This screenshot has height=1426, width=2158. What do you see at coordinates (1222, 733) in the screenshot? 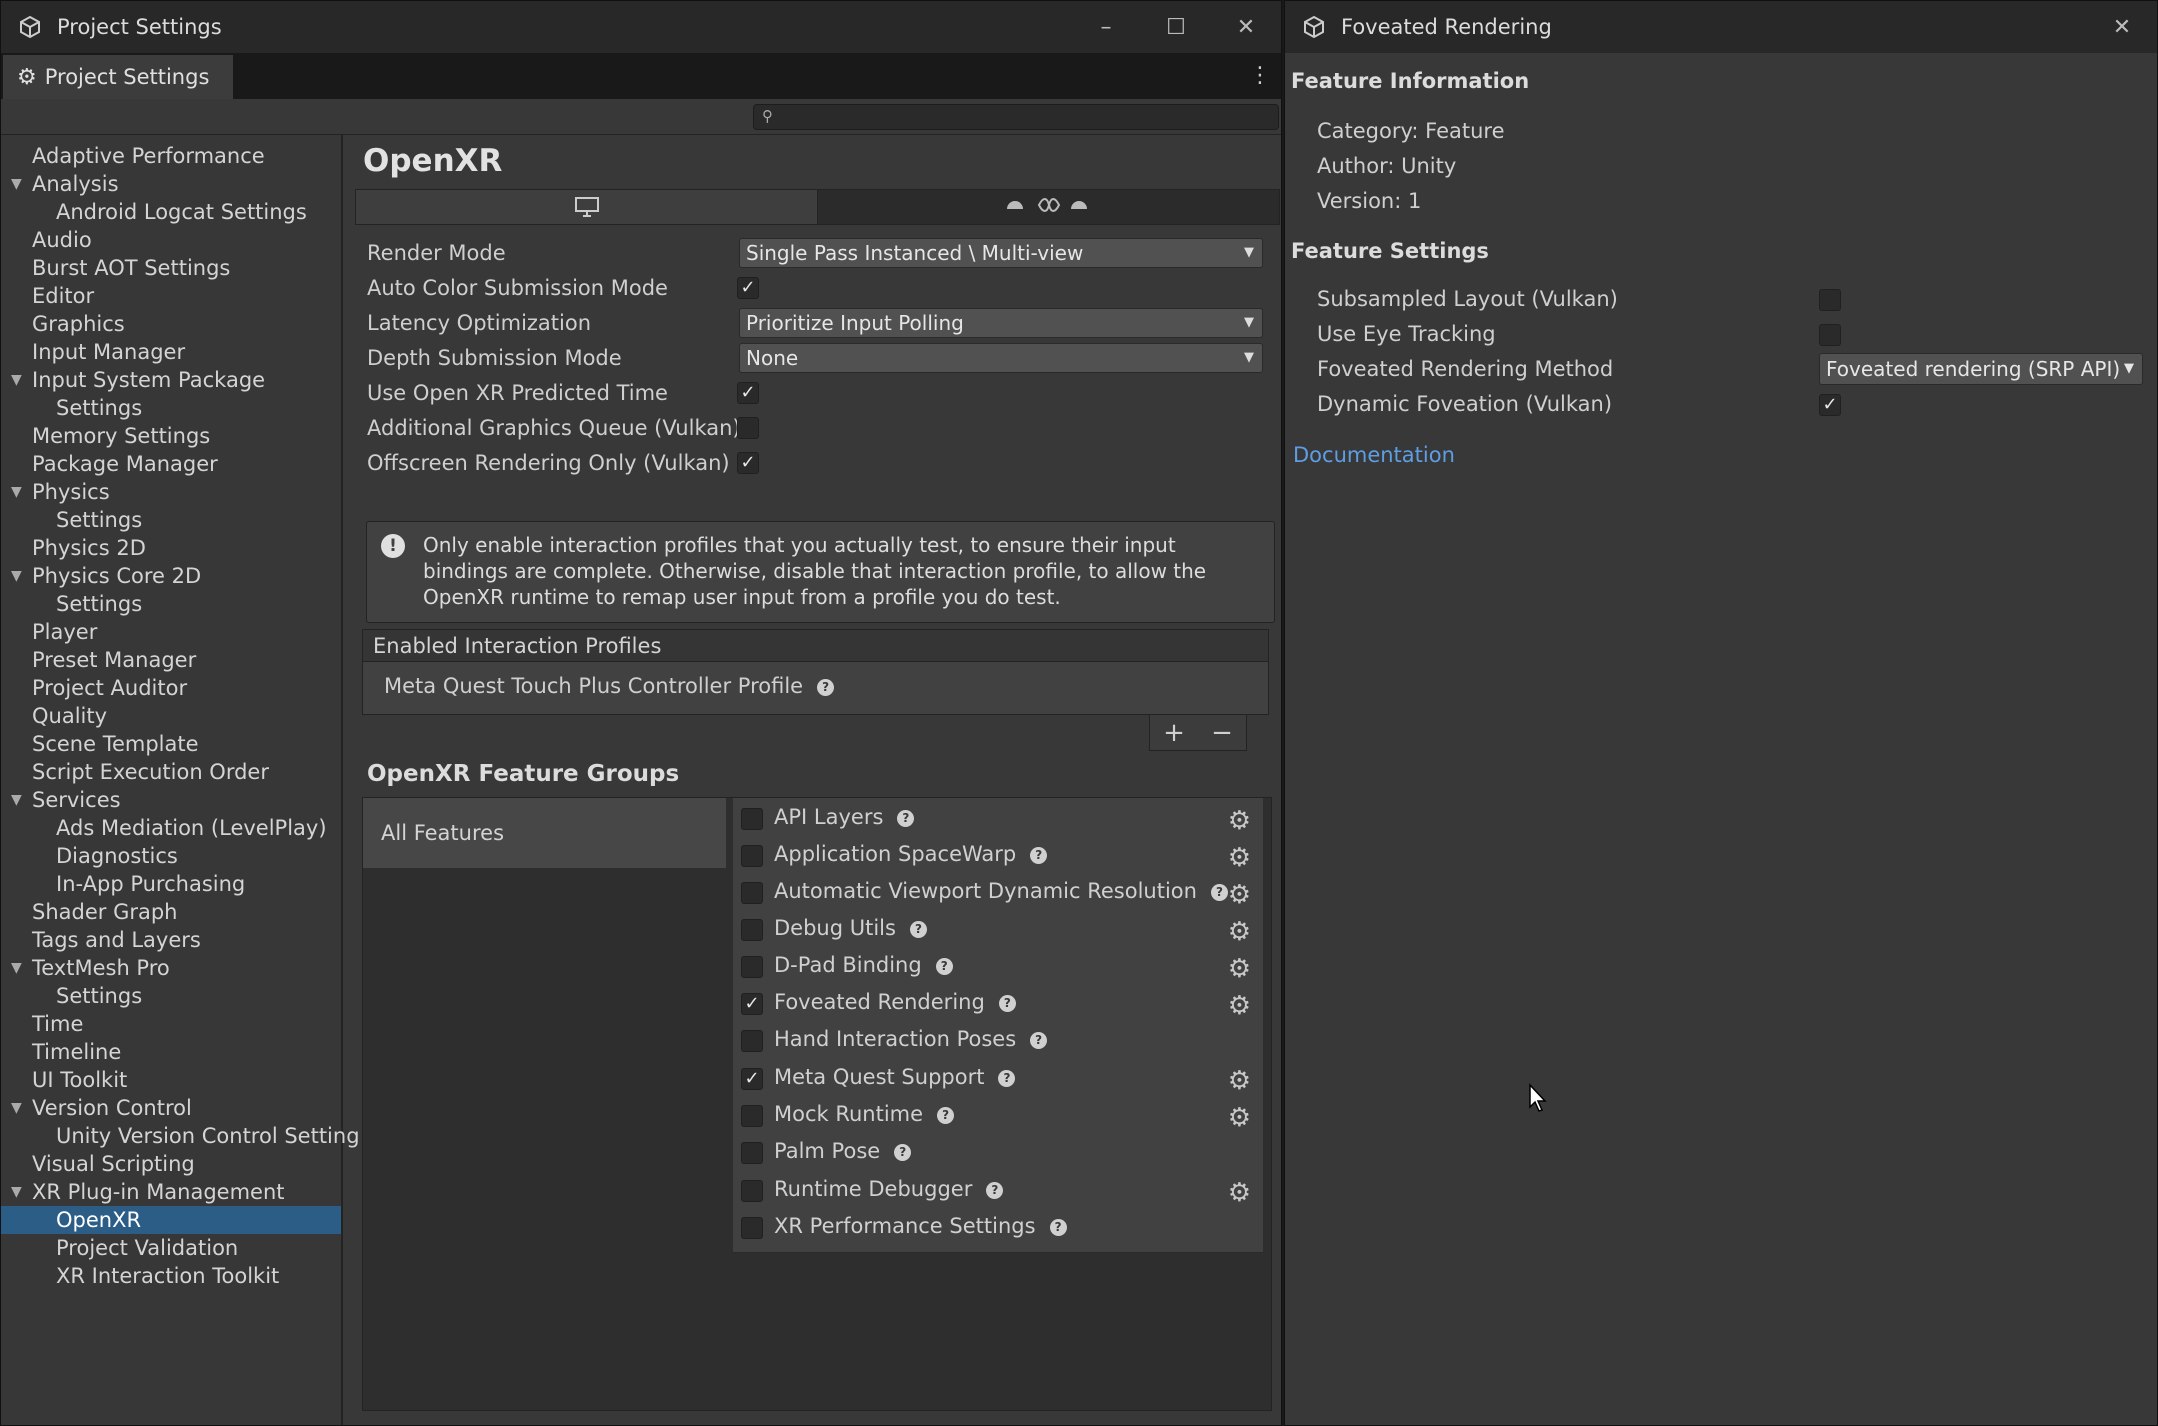
I see `remove-button: −` at bounding box center [1222, 733].